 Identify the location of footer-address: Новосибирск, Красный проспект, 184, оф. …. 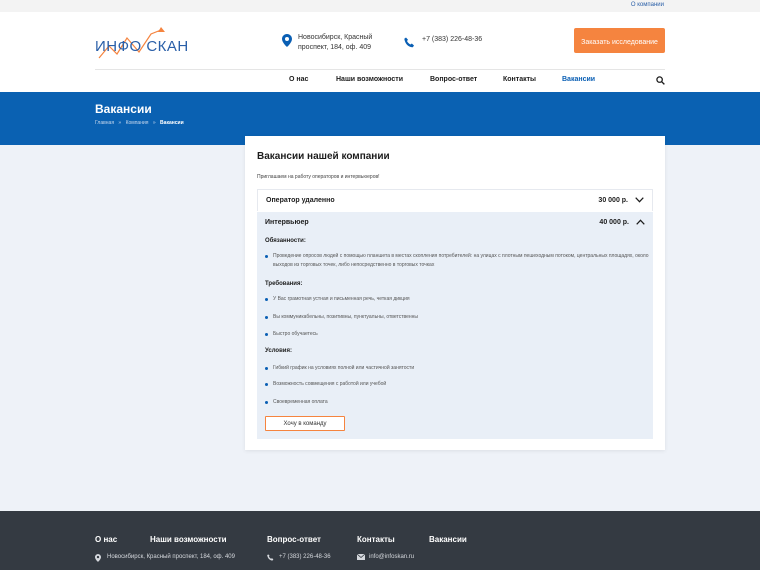
(165, 558).